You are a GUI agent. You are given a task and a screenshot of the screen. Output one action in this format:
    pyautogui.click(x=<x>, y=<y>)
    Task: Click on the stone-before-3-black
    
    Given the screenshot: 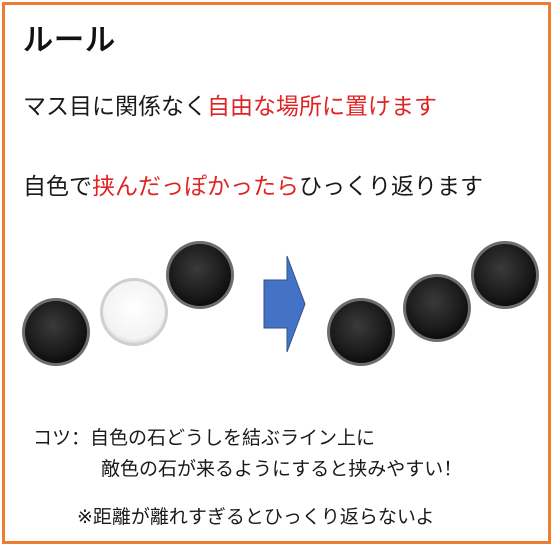 What is the action you would take?
    pyautogui.click(x=200, y=275)
    